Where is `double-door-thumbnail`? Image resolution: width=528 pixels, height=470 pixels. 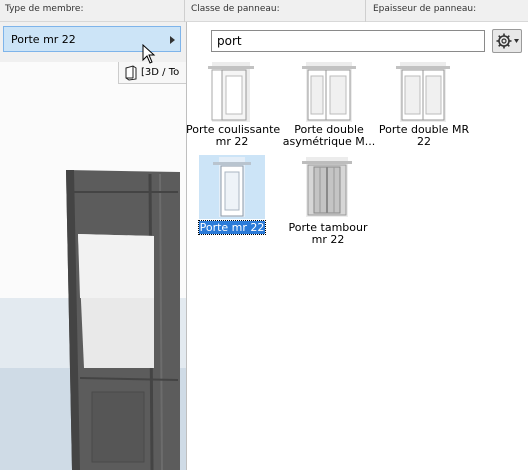
double-door-thumbnail is located at coordinates (423, 92).